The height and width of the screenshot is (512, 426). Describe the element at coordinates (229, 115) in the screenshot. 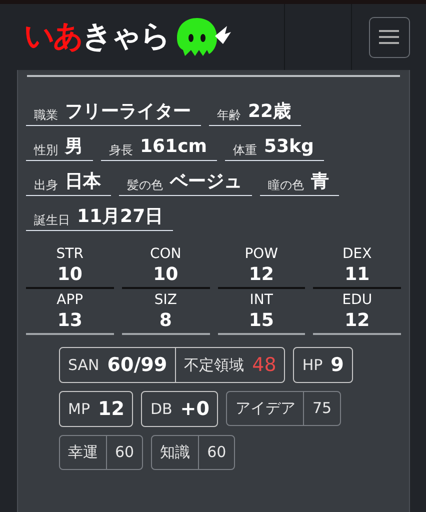

I see `field-label: 年齢` at that location.